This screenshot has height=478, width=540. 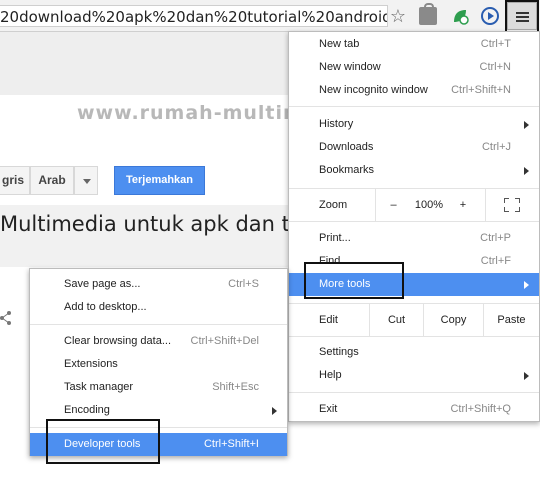 I want to click on menu-item-help: Help, so click(x=414, y=375).